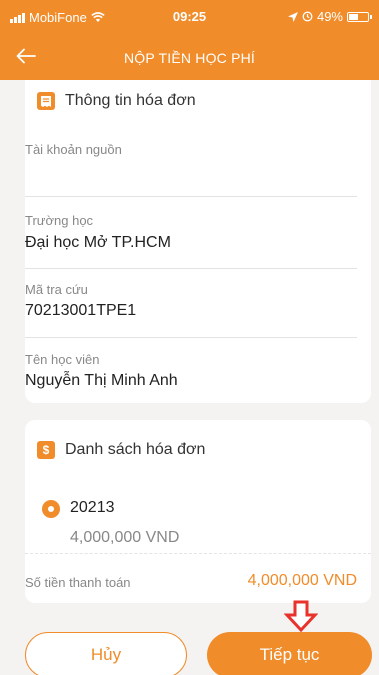  Describe the element at coordinates (98, 242) in the screenshot. I see `school-value: Đại học Mở TP.HCM` at that location.